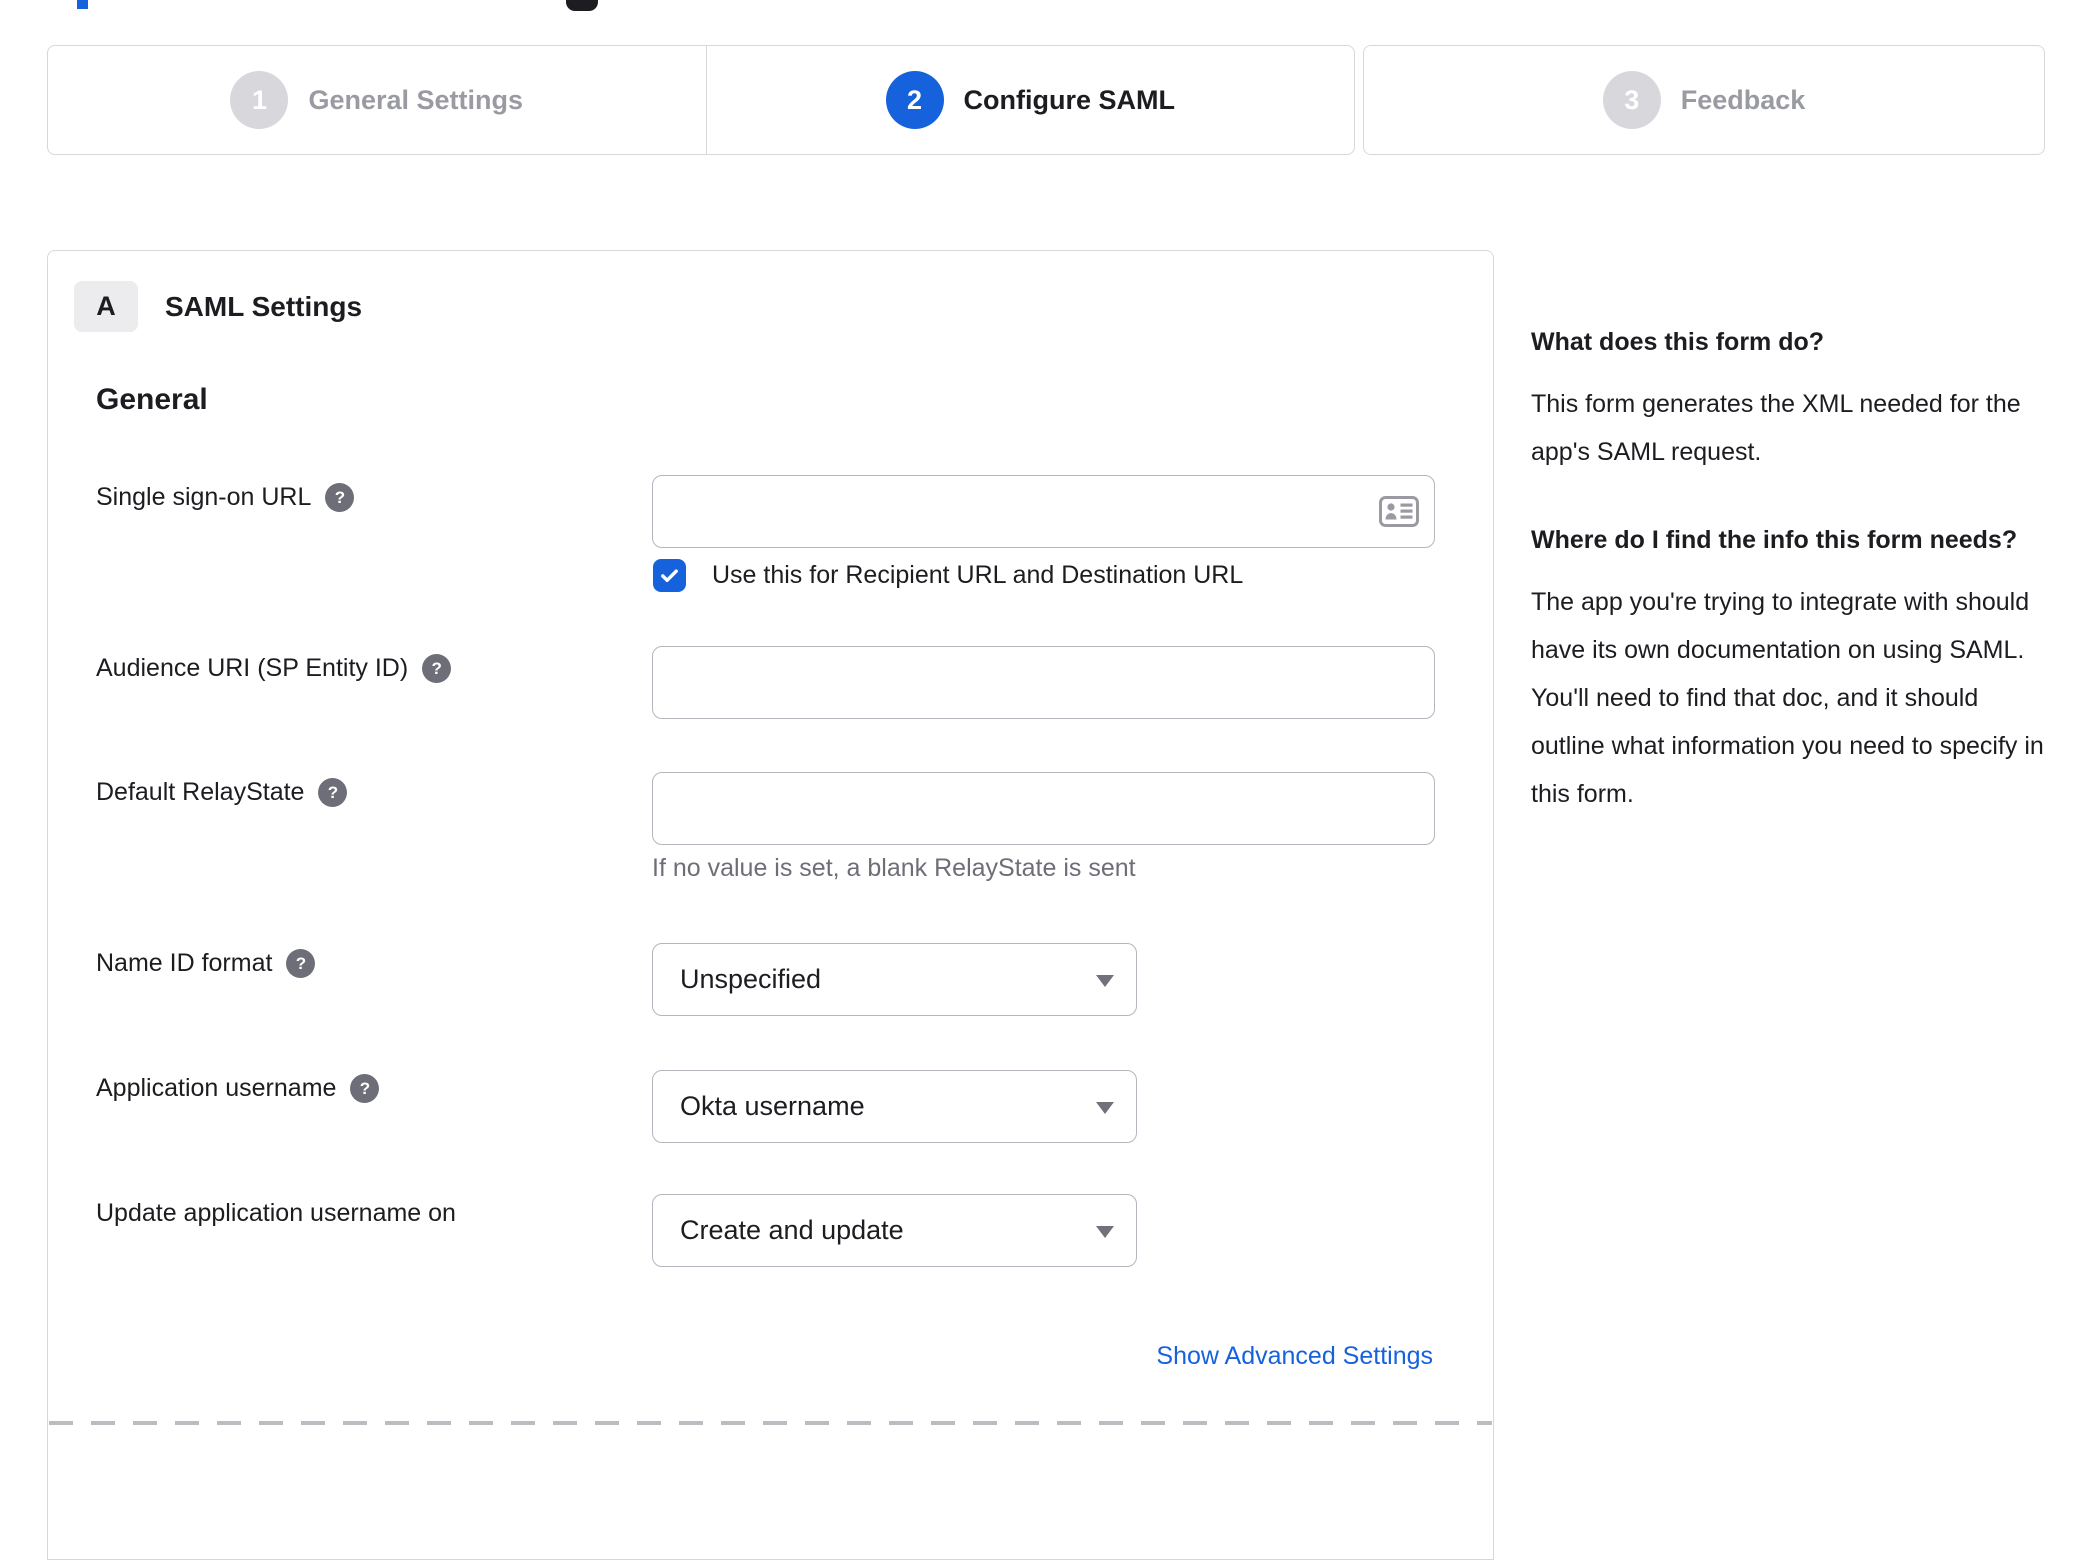  I want to click on step-feedback: 3 Feedback, so click(1704, 100).